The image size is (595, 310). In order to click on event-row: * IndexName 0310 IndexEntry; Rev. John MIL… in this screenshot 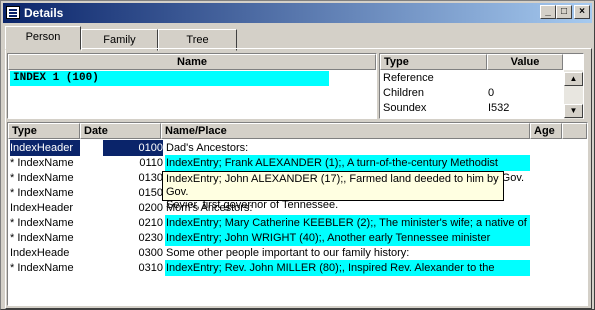, I will do `click(298, 268)`.